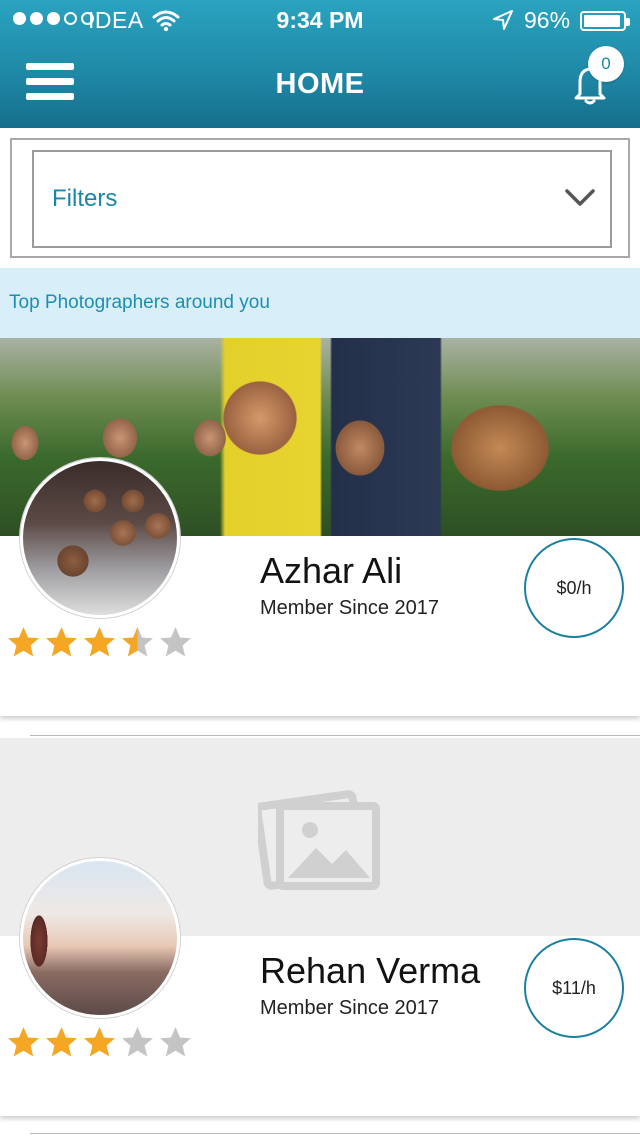 The height and width of the screenshot is (1136, 640). I want to click on chevron-down-icon, so click(580, 200).